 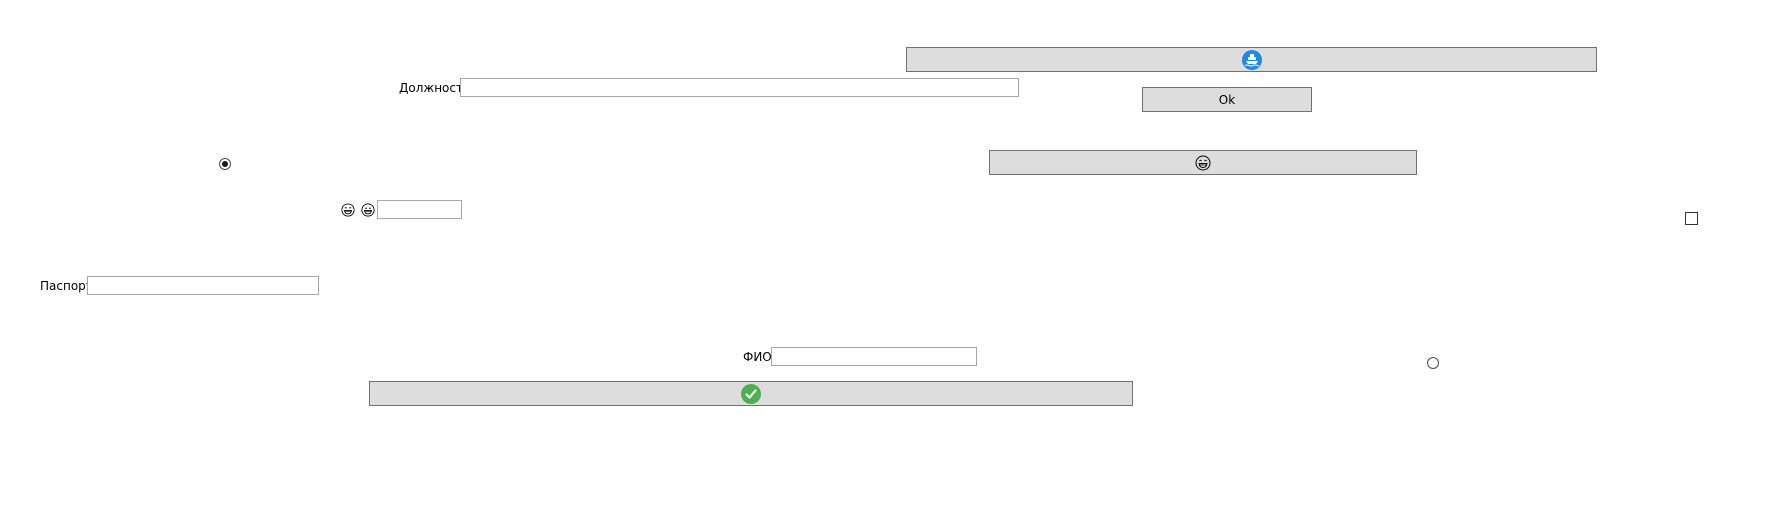 What do you see at coordinates (874, 356) in the screenshot?
I see `fio-field` at bounding box center [874, 356].